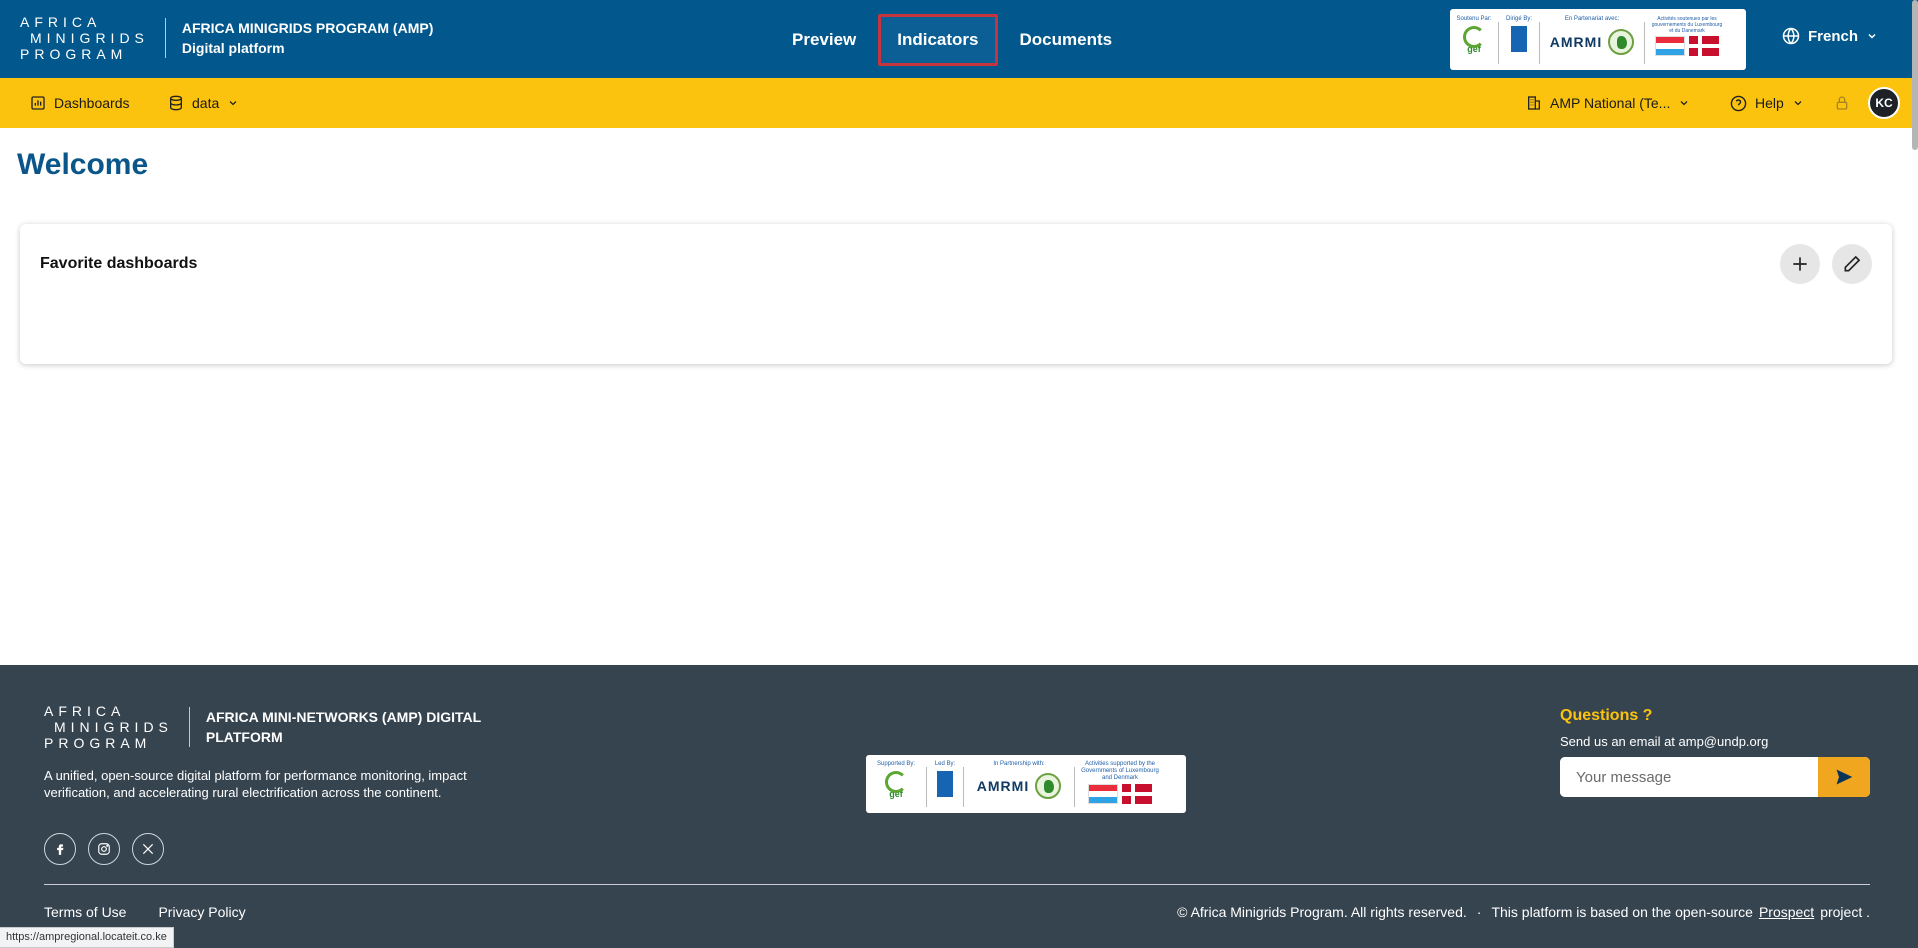 The width and height of the screenshot is (1918, 948). I want to click on plus-icon, so click(1800, 264).